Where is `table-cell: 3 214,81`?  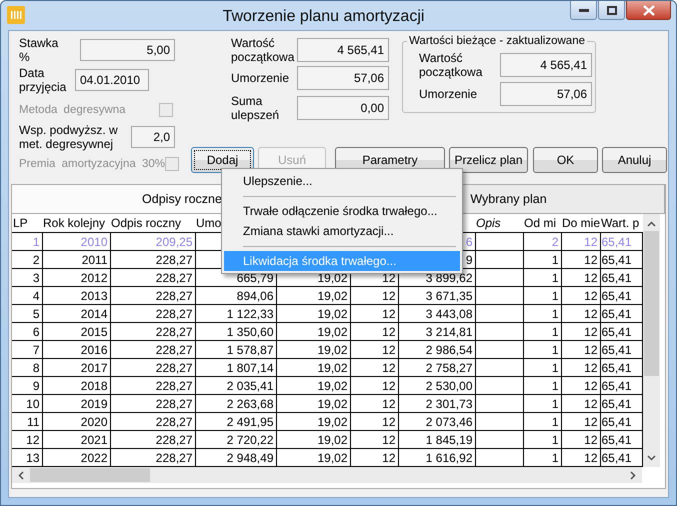
table-cell: 3 214,81 is located at coordinates (449, 331).